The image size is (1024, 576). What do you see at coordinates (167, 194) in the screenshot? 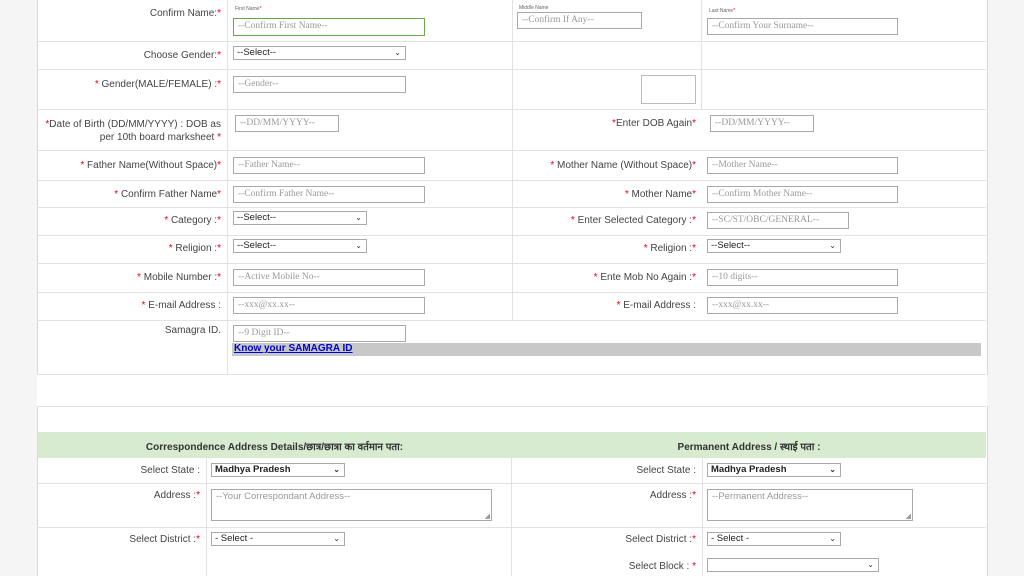
I see `confirm-father-label: * Confirm Father Name*` at bounding box center [167, 194].